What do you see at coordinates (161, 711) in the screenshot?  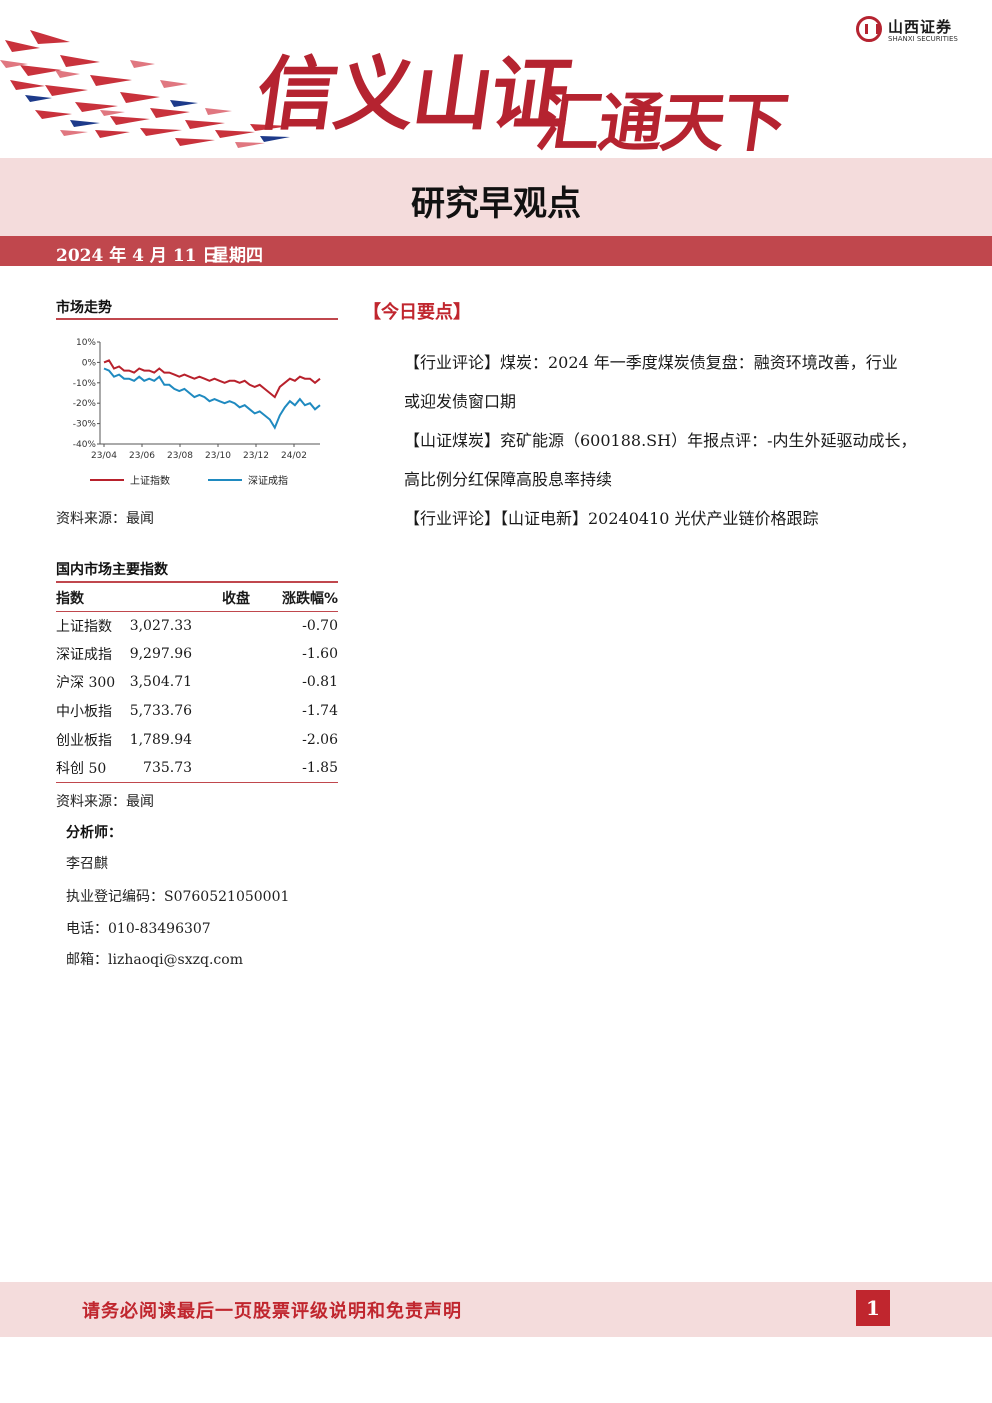 I see `index-close: 5,733.76` at bounding box center [161, 711].